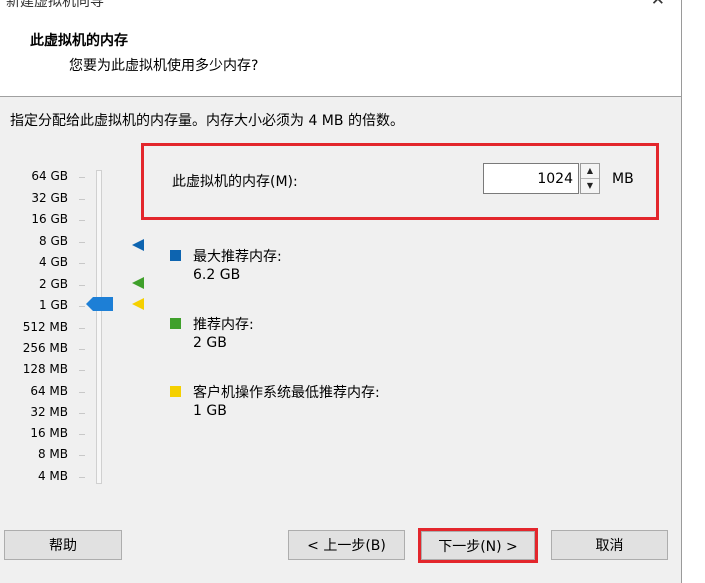 Image resolution: width=705 pixels, height=583 pixels. I want to click on minimum-recommended-marker-icon, so click(138, 304).